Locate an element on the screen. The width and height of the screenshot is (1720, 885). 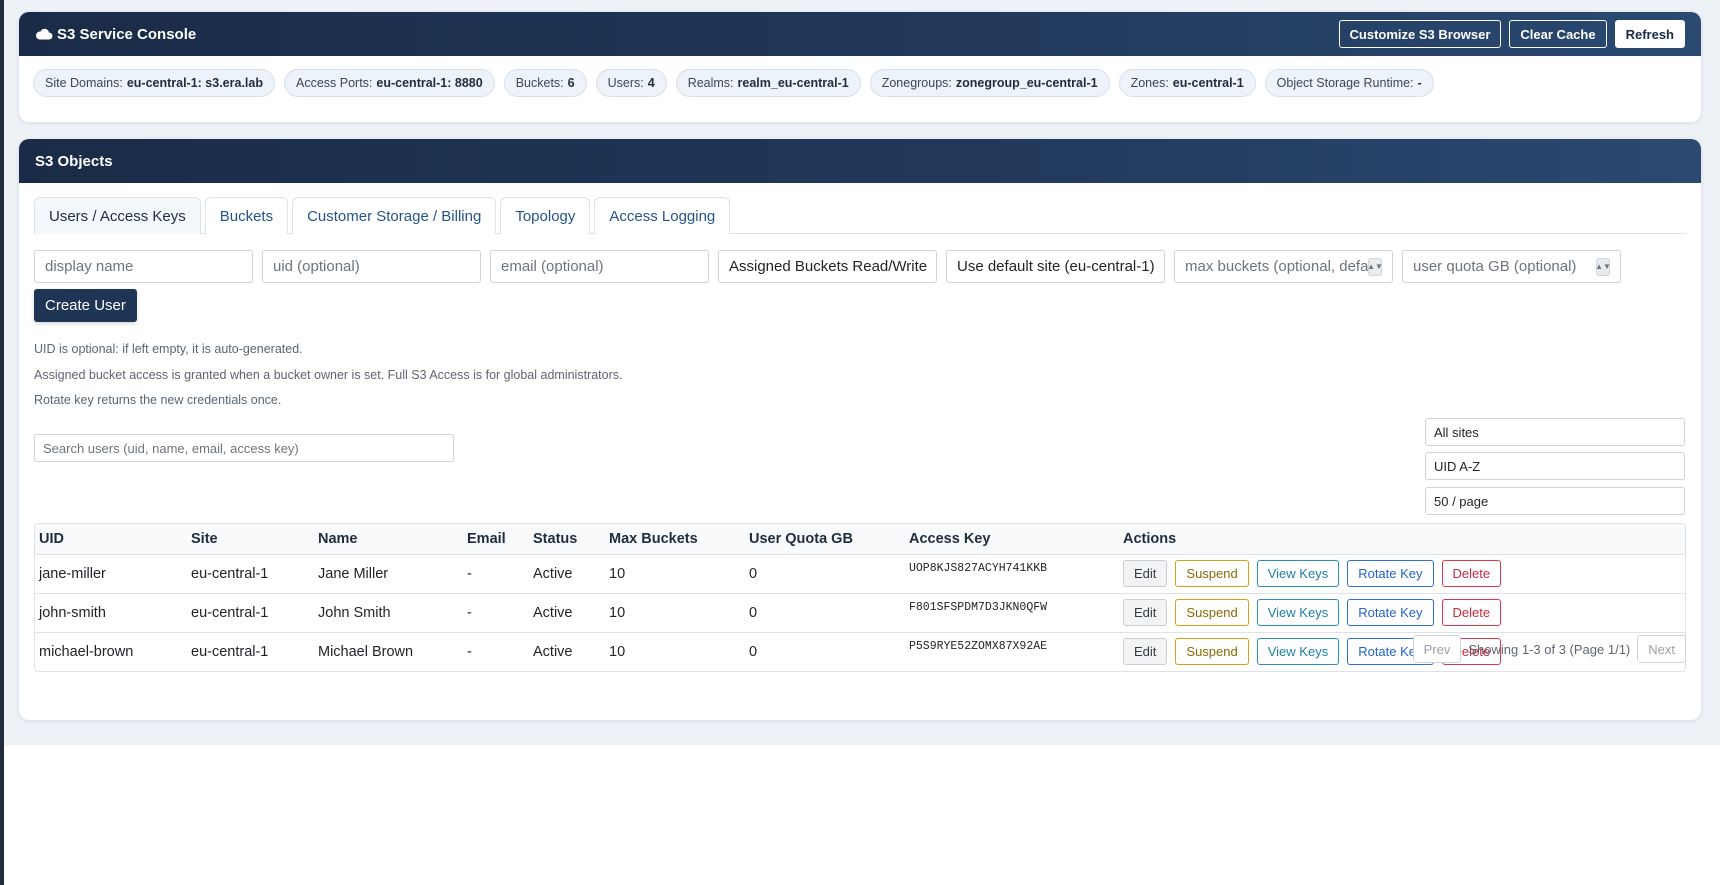
chip-buckets: Buckets: 6 is located at coordinates (545, 83).